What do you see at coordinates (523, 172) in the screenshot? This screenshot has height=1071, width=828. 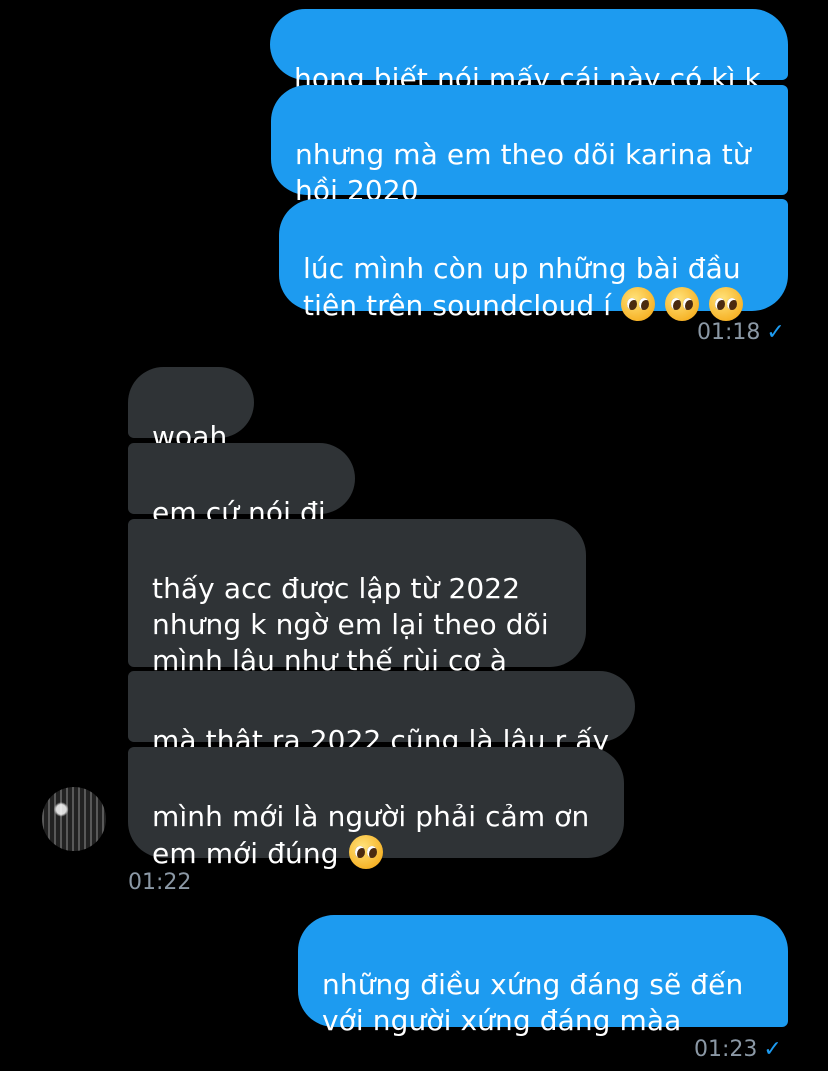 I see `message-text: nhưng mà em theo dõi karina từ hồi 2020` at bounding box center [523, 172].